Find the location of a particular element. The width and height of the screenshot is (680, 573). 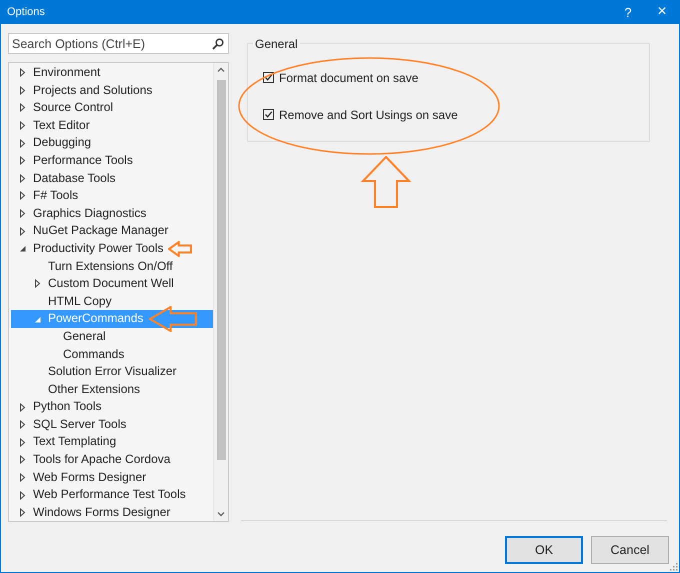

resize-grip-icon is located at coordinates (674, 567).